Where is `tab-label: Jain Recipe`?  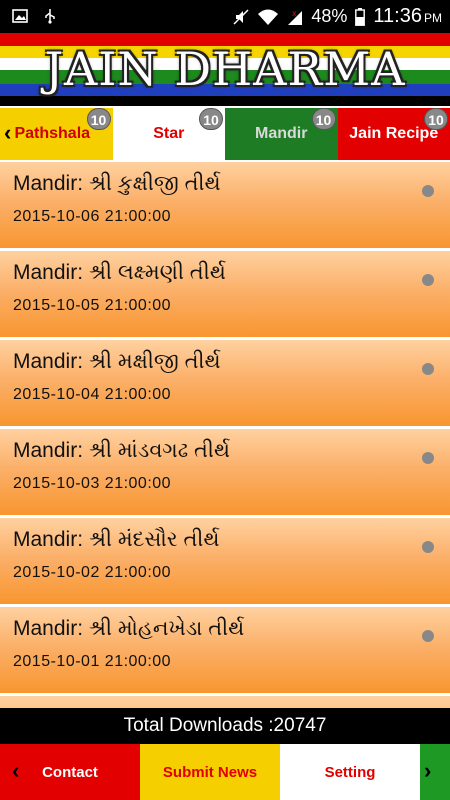 tab-label: Jain Recipe is located at coordinates (394, 133).